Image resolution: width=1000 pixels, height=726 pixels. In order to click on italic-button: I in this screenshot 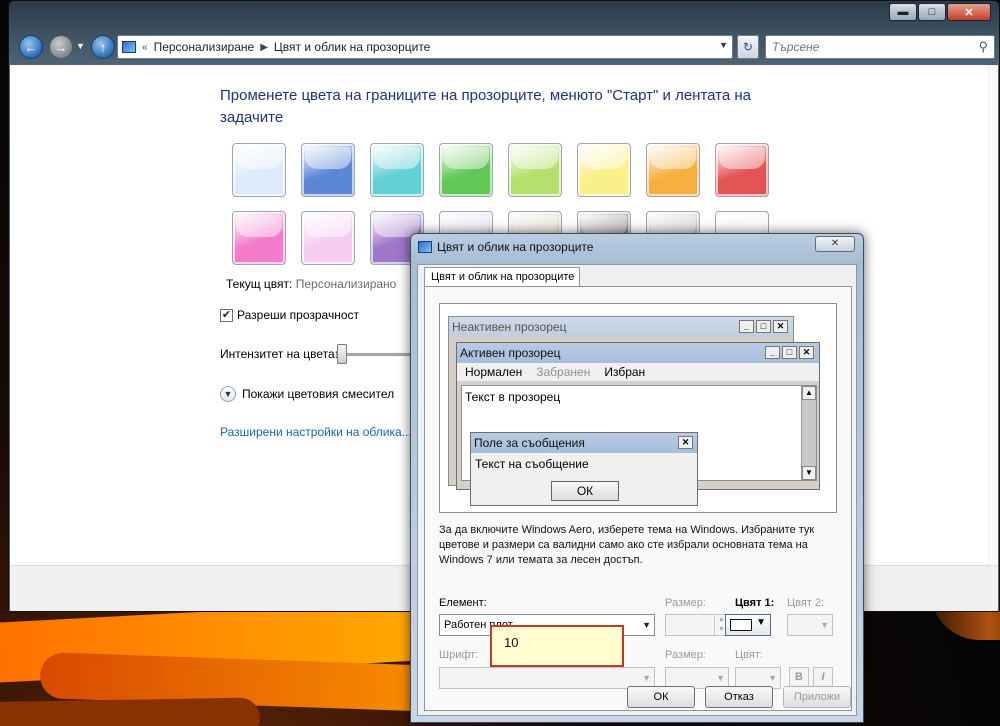, I will do `click(823, 677)`.